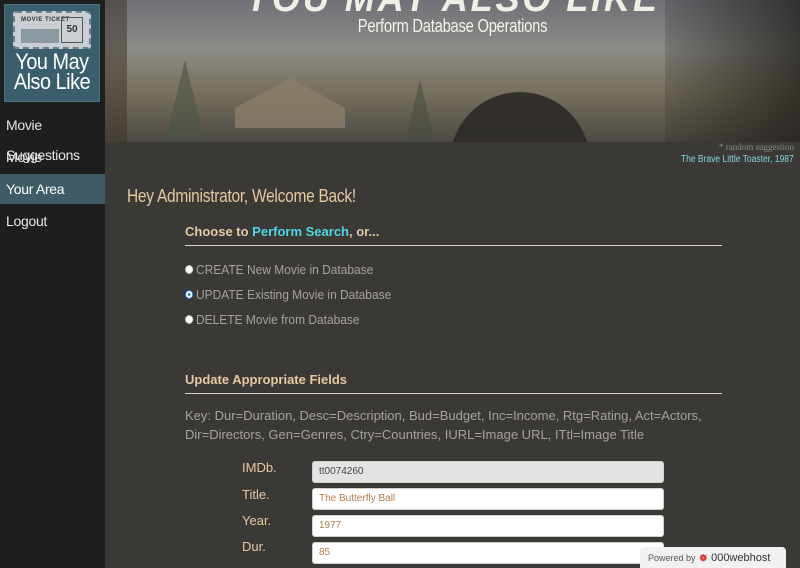 This screenshot has height=568, width=800. I want to click on random-suggestion-link: The Brave Little Toaster, 1987, so click(737, 159).